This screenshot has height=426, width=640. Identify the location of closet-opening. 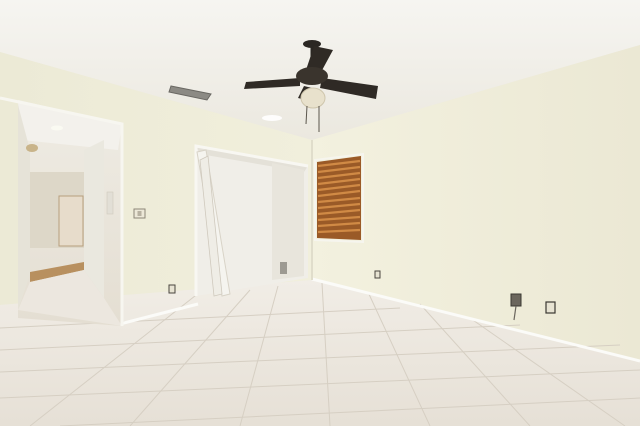
(251, 220).